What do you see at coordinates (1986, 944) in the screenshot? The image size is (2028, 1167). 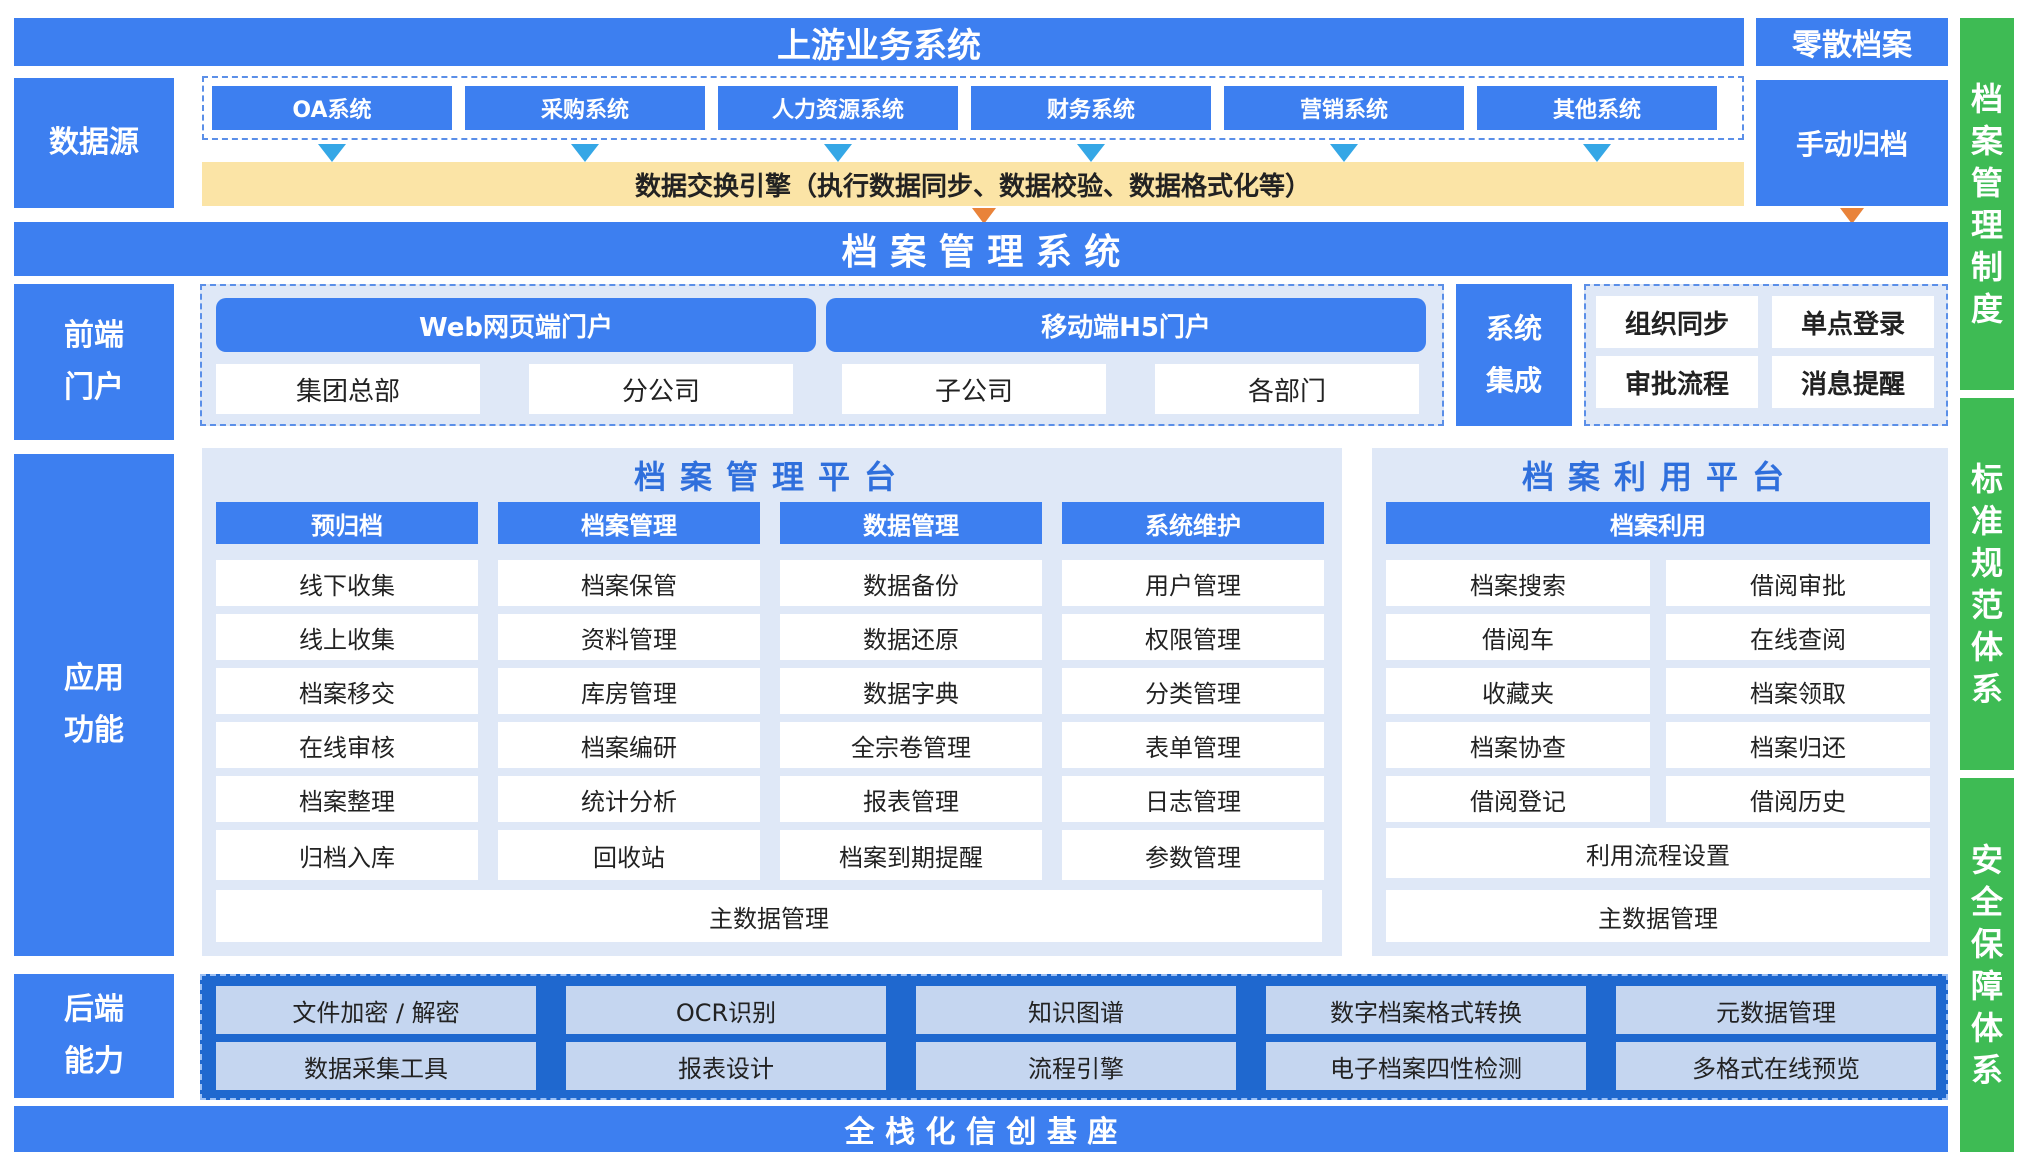 I see `vertical-char: 保` at bounding box center [1986, 944].